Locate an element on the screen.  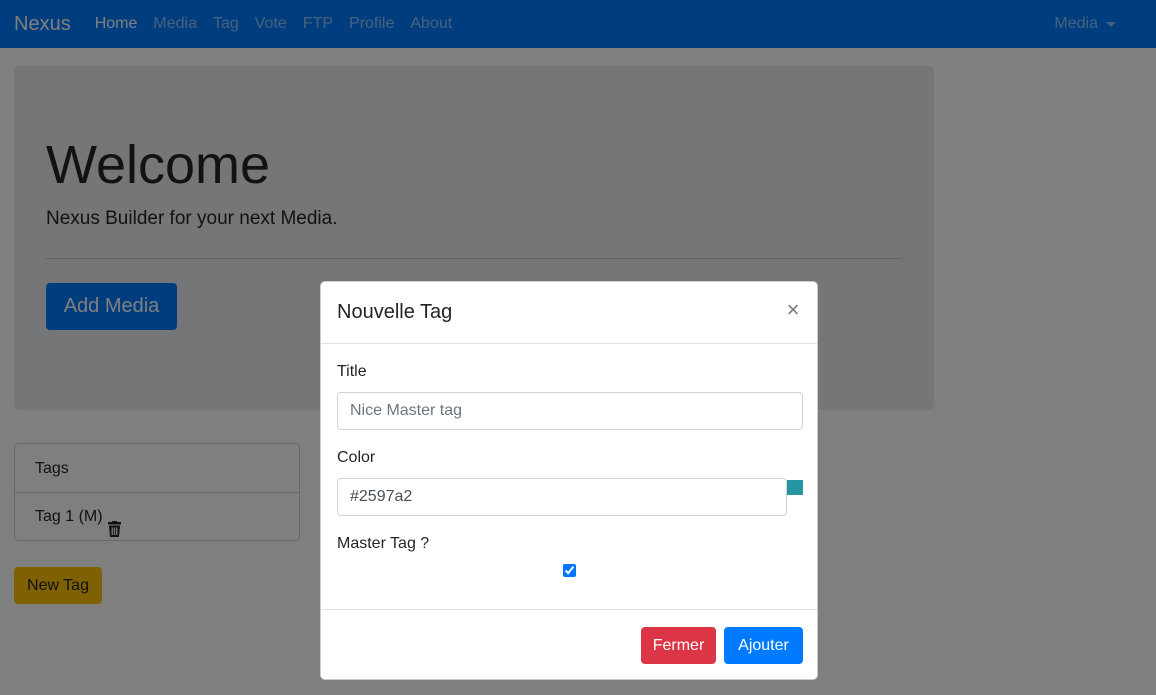
title-label: Title is located at coordinates (352, 371).